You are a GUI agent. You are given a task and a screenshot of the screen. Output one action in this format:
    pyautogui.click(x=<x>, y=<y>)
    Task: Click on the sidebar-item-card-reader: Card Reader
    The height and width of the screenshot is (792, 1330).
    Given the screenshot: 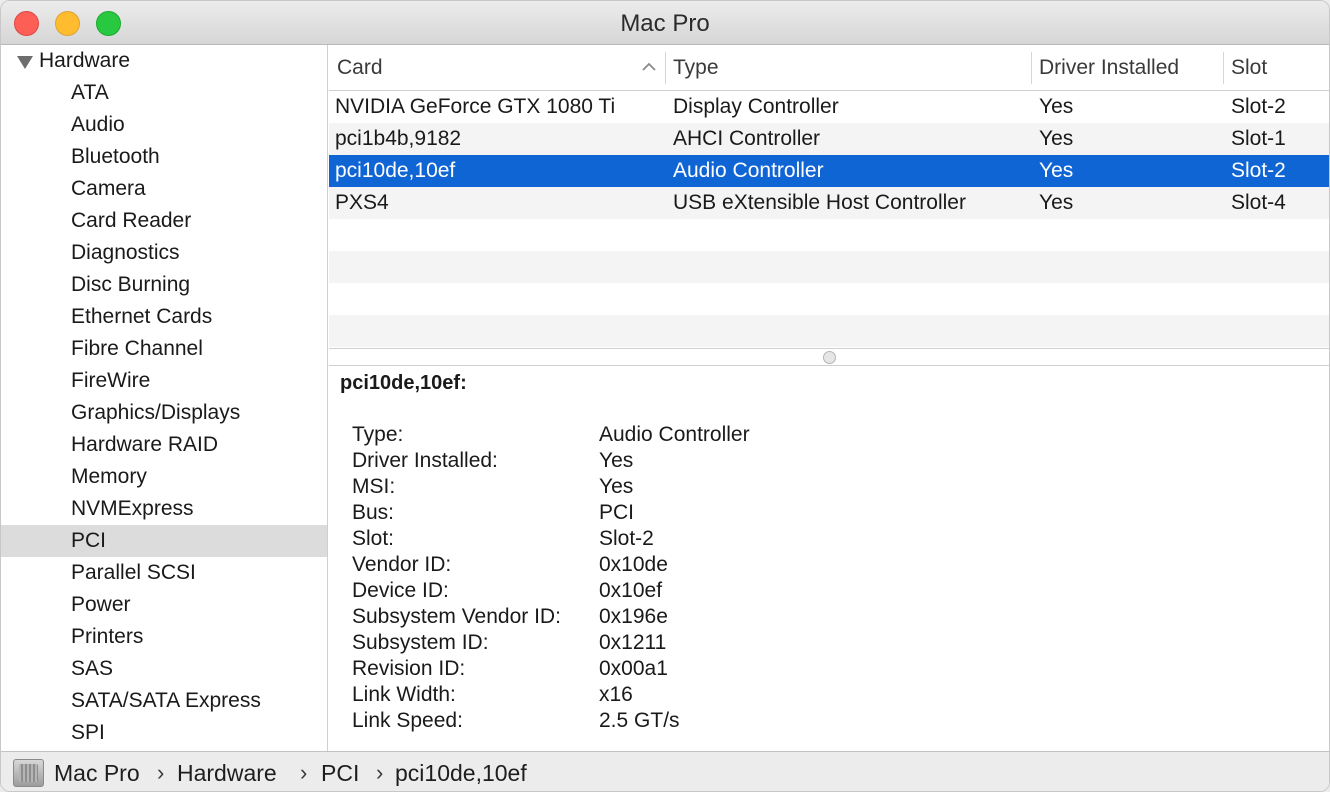 What is the action you would take?
    pyautogui.click(x=164, y=221)
    